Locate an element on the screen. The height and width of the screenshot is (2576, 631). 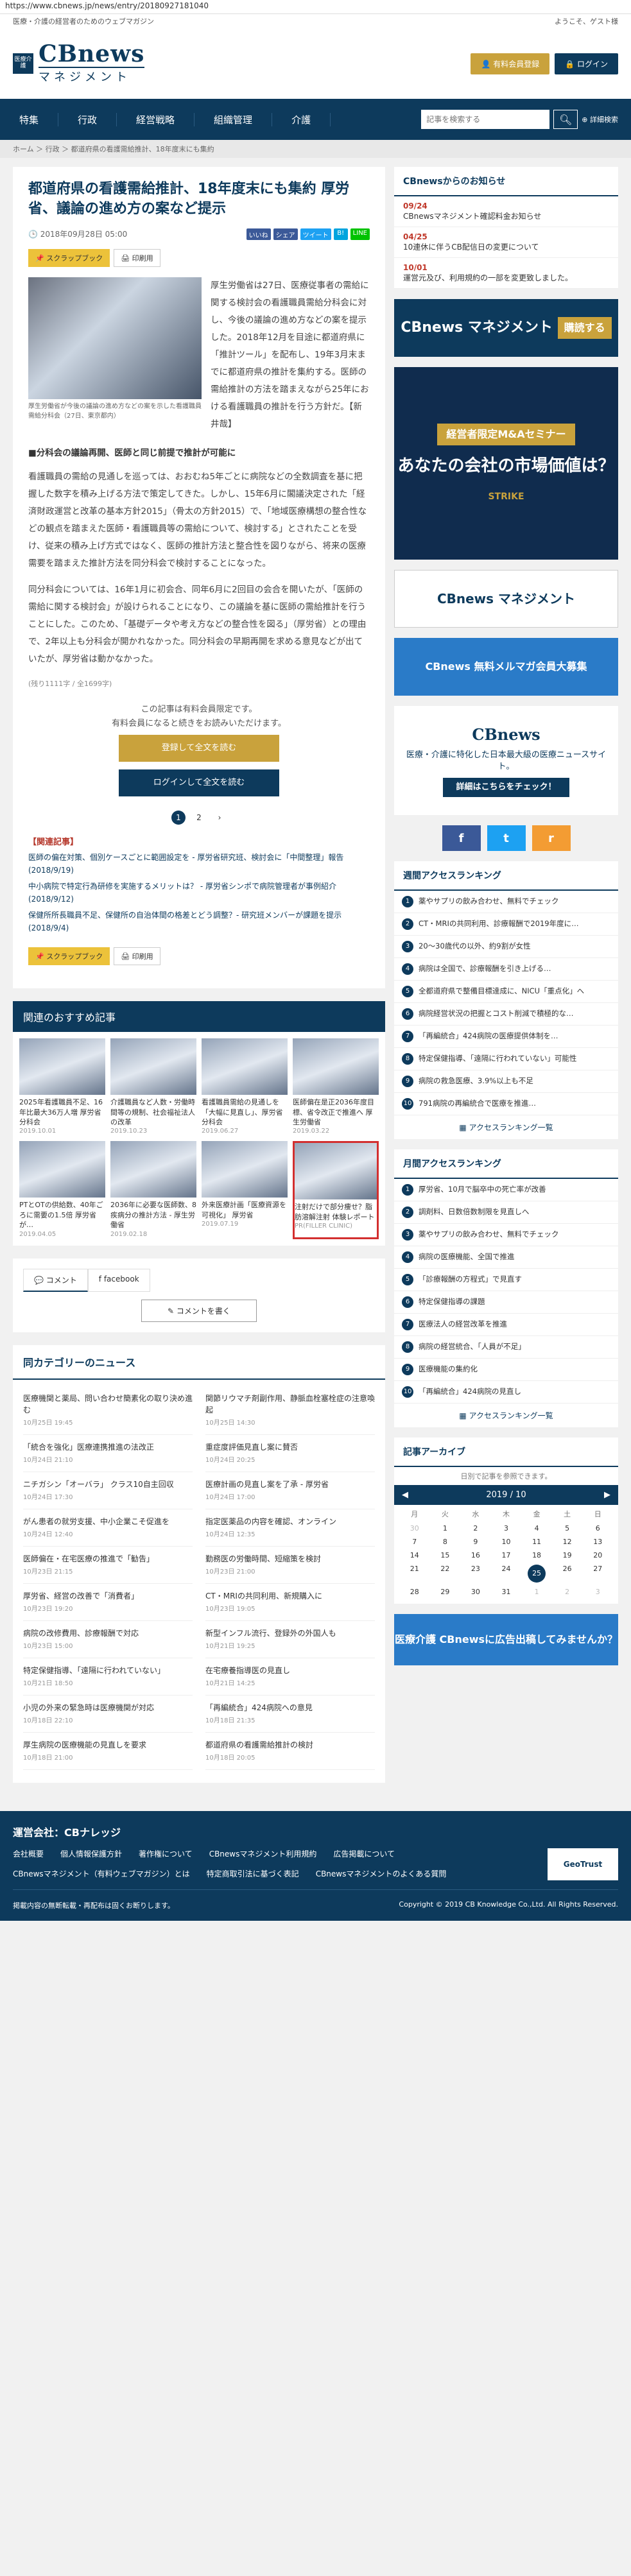
ranking-item: 3 薬やサプリの飲み合わせ、無料でチェック is located at coordinates (506, 1235).